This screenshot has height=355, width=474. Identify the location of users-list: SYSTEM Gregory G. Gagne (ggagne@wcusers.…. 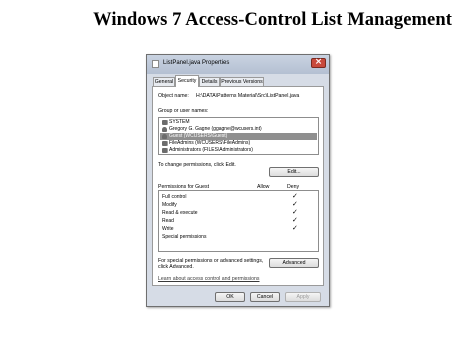
(238, 136).